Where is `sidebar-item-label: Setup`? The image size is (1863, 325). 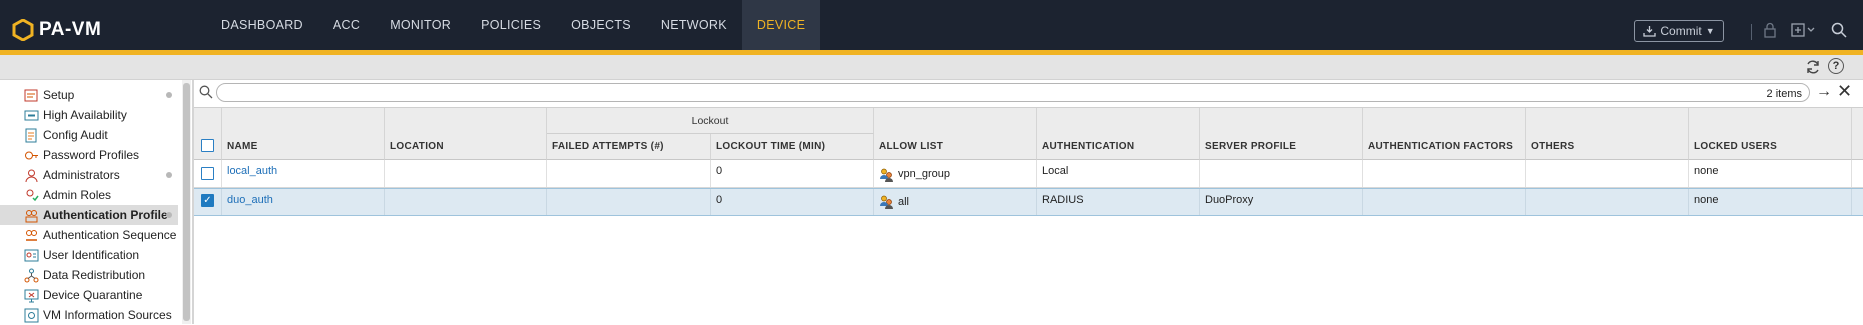 sidebar-item-label: Setup is located at coordinates (59, 95).